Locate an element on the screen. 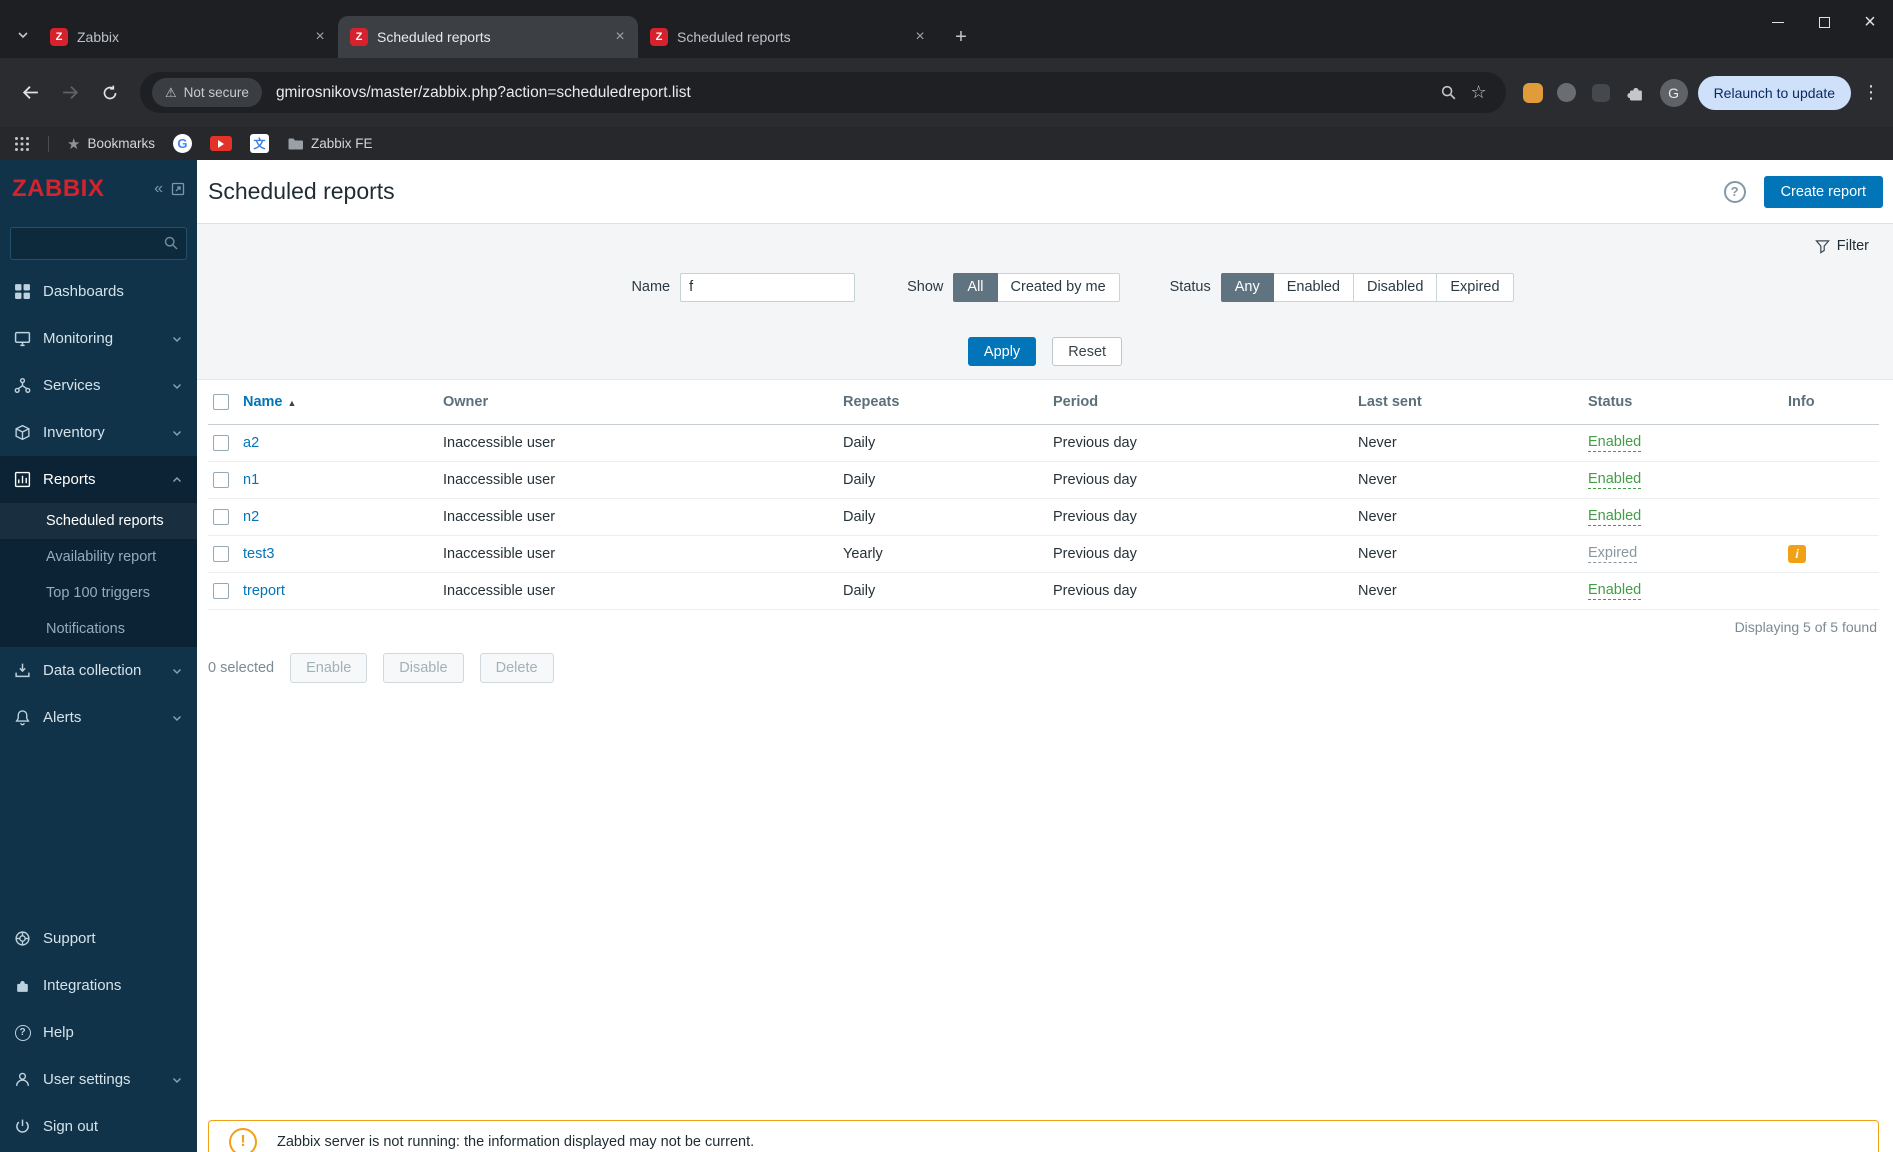  apps-grid-button is located at coordinates (22, 144).